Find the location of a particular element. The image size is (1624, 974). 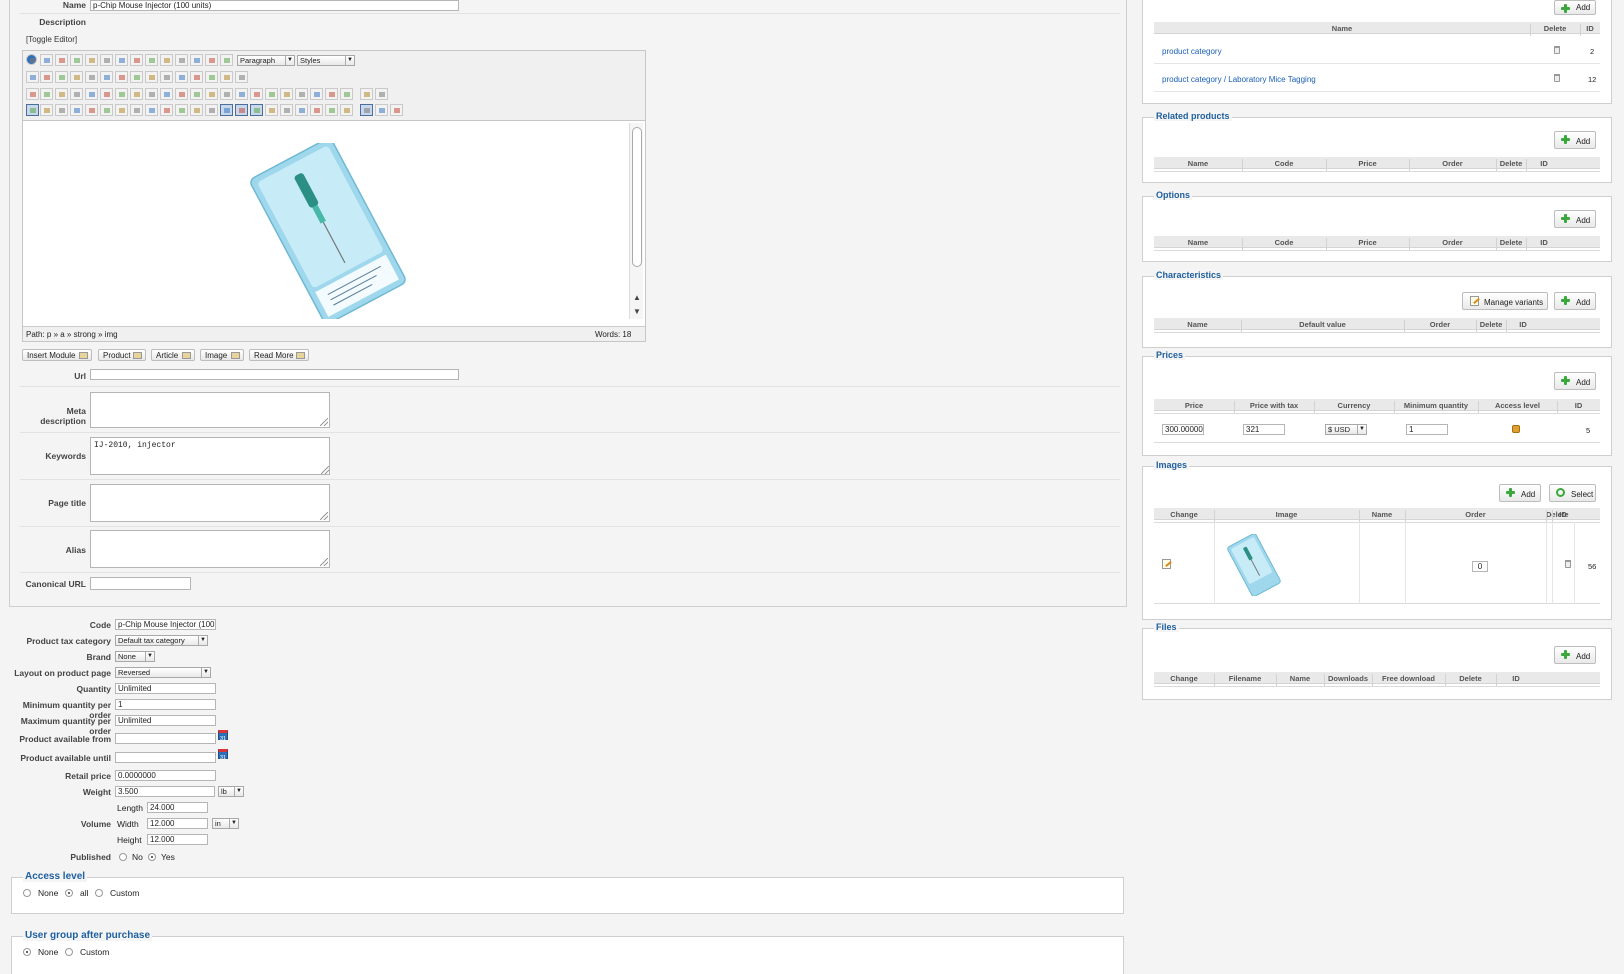

user-group-custom-radio is located at coordinates (69, 952).